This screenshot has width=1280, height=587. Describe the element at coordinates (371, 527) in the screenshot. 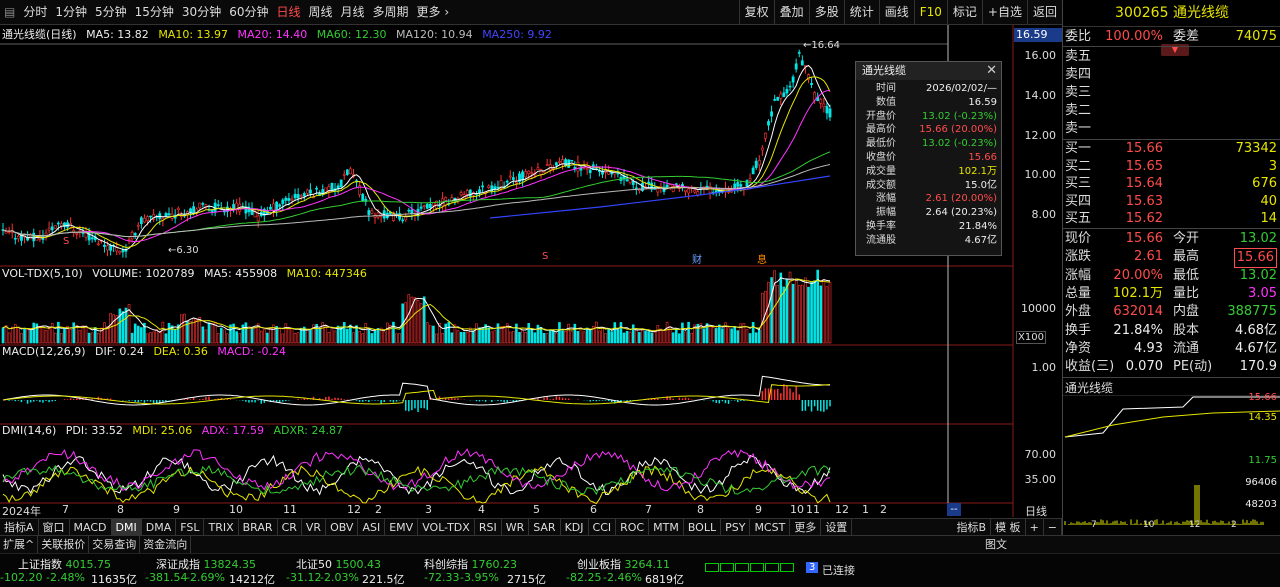

I see `indicator-tab-asi: ASI` at that location.